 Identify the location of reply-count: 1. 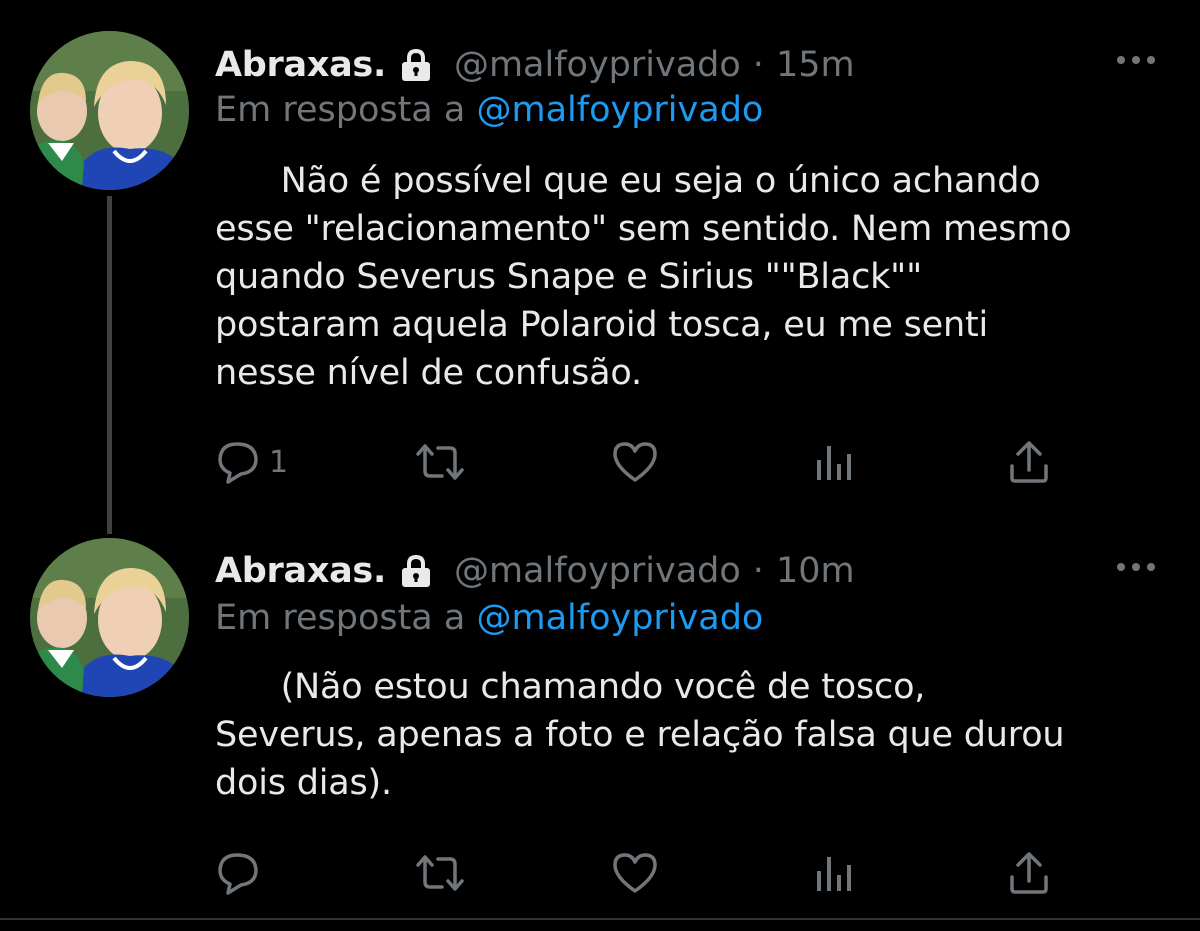
(279, 462).